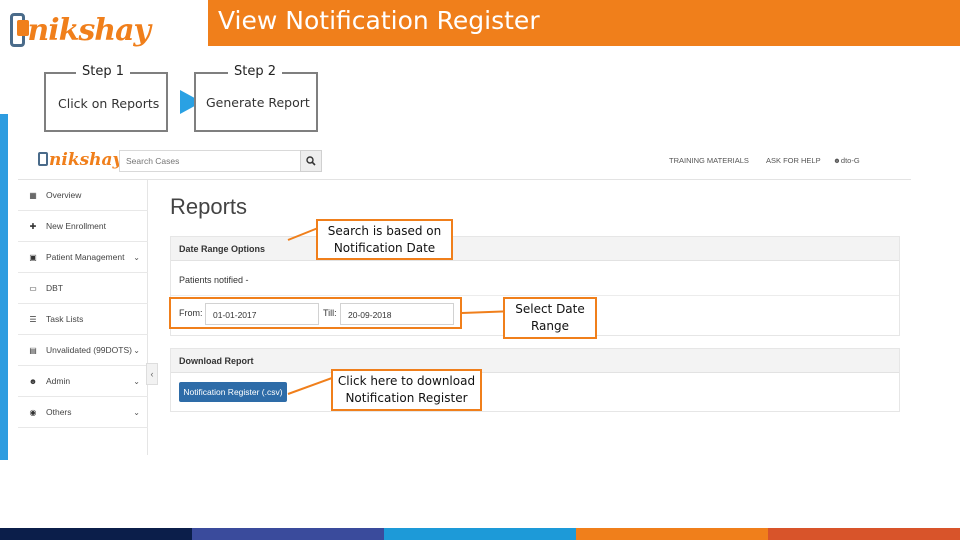 The width and height of the screenshot is (960, 540). Describe the element at coordinates (65, 319) in the screenshot. I see `sidebar-item-label: Task Lists` at that location.